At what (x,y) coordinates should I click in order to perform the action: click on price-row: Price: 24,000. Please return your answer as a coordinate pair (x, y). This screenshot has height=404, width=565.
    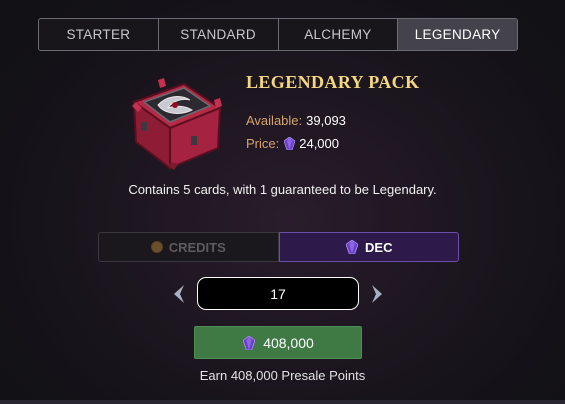
    Looking at the image, I should click on (292, 143).